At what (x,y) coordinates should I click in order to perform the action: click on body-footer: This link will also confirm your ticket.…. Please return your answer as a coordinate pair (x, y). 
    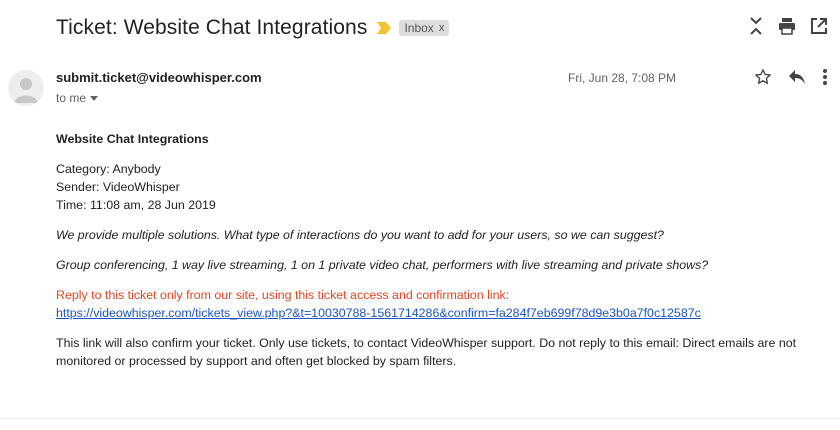
    Looking at the image, I should click on (426, 352).